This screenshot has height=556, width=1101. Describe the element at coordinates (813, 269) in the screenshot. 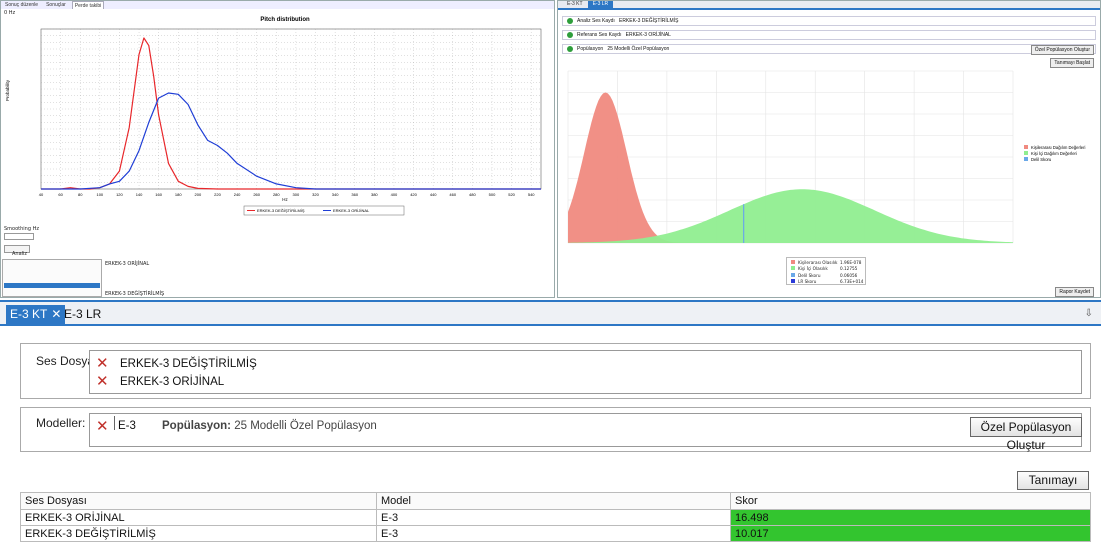

I see `lr-value-label: Kişi İçi Olasılık` at that location.